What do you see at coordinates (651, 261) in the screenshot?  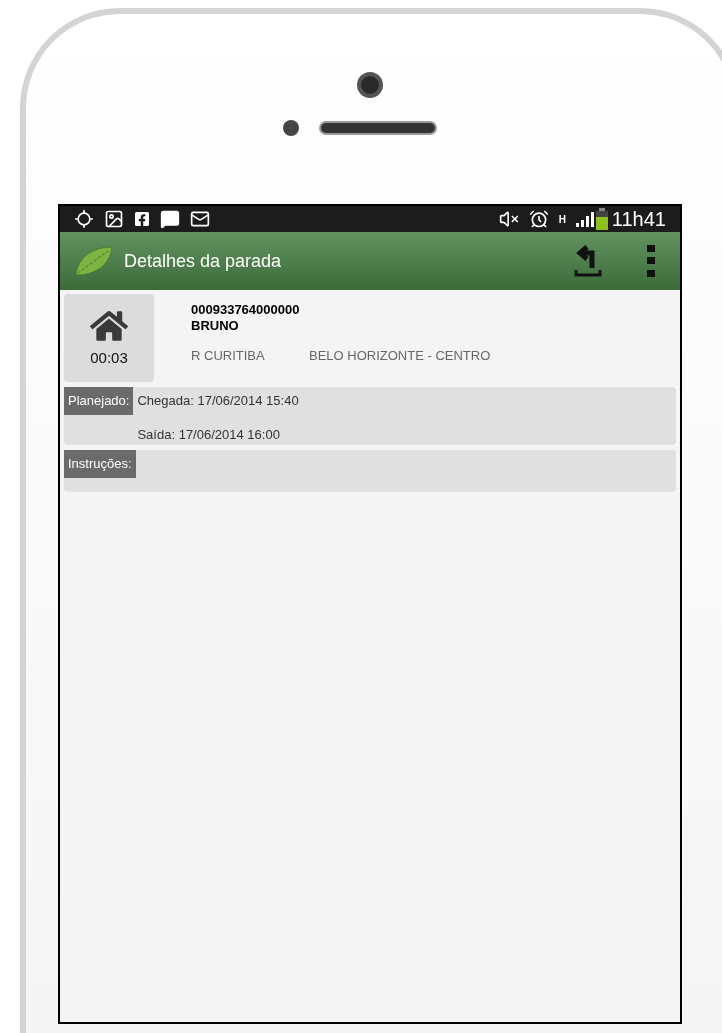 I see `overflow-menu-icon` at bounding box center [651, 261].